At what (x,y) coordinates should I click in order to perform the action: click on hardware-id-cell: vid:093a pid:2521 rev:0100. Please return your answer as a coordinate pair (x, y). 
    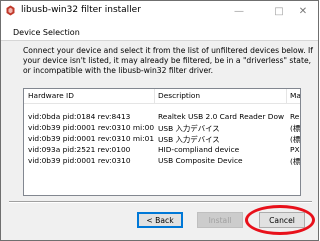
    Looking at the image, I should click on (79, 149).